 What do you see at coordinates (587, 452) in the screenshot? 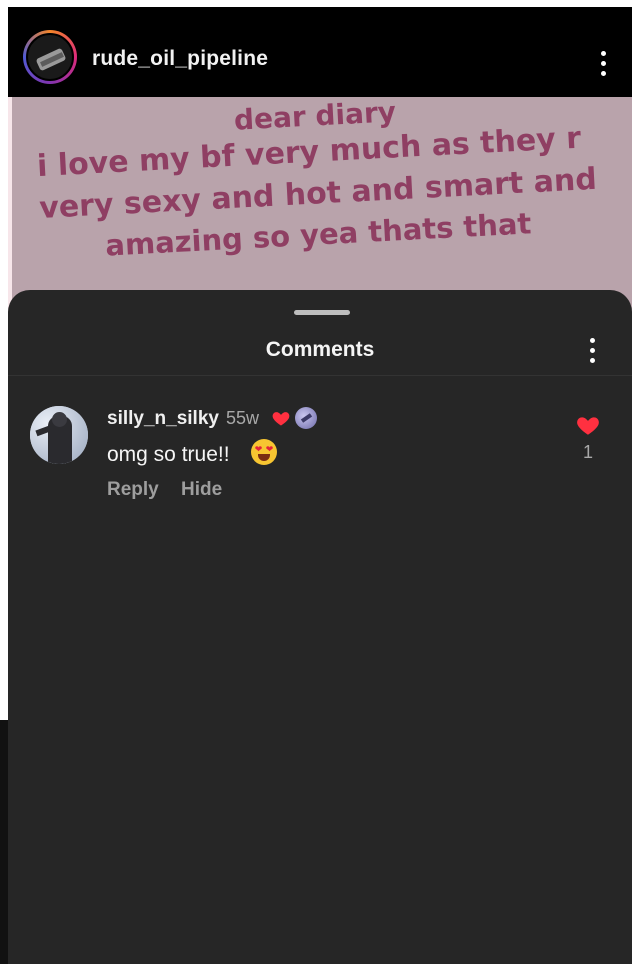
I see `comment-like-count: 1` at bounding box center [587, 452].